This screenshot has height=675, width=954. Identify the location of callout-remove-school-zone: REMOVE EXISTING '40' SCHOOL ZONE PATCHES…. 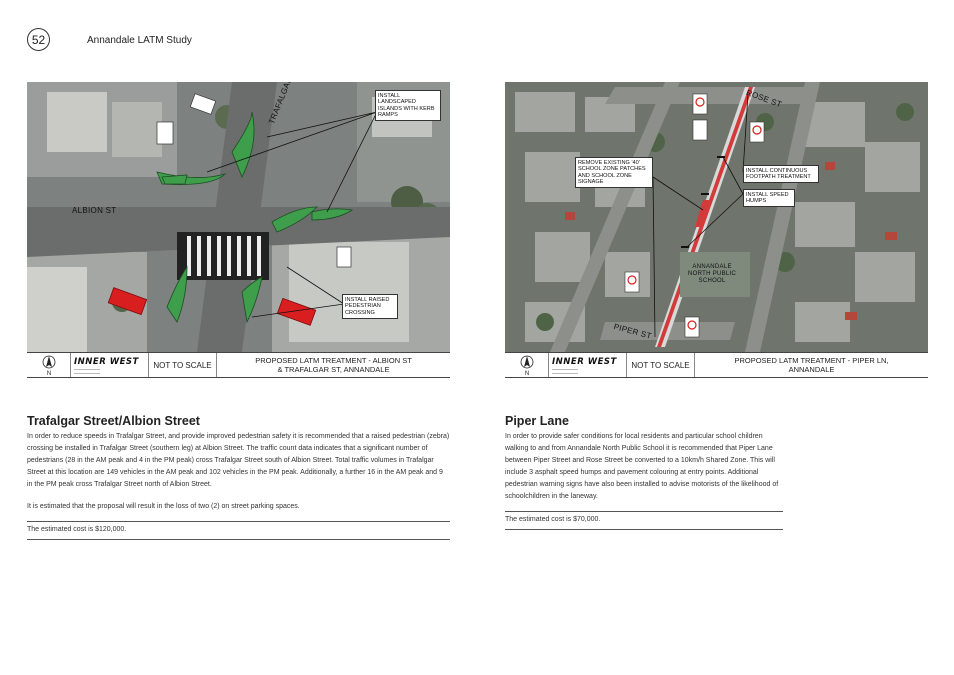
(614, 173).